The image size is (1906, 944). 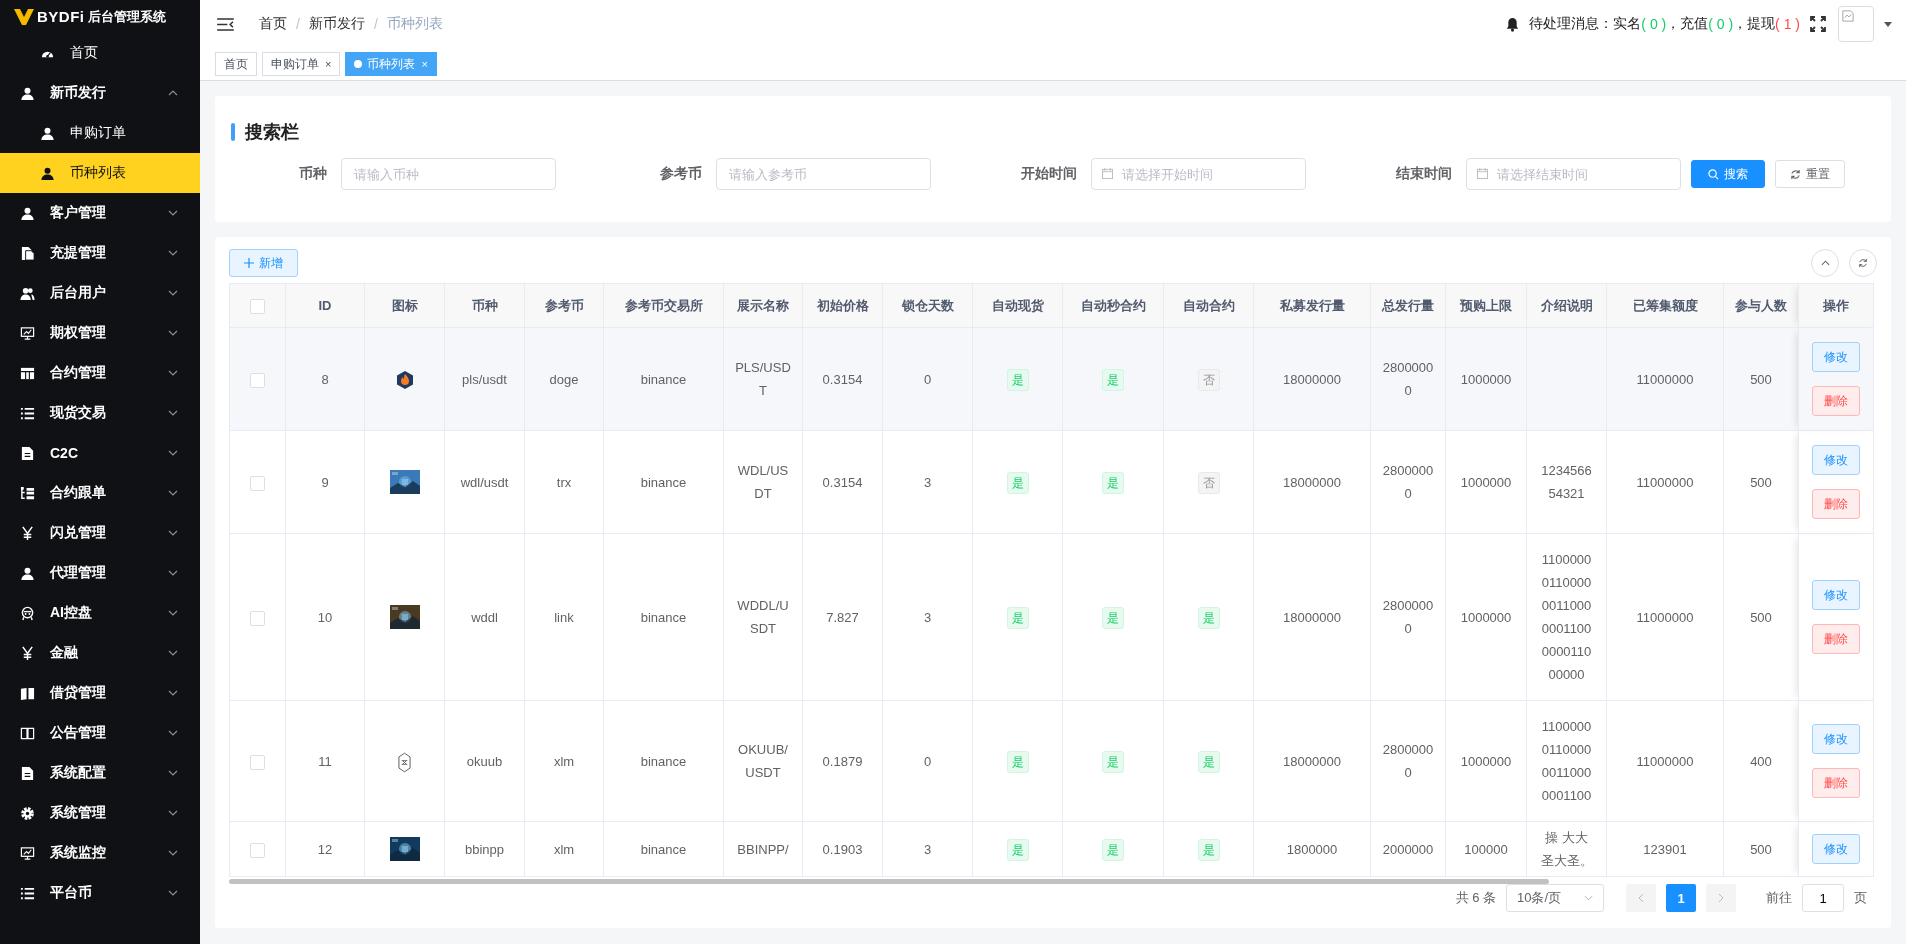 I want to click on table-cell: 28000000, so click(x=1408, y=761).